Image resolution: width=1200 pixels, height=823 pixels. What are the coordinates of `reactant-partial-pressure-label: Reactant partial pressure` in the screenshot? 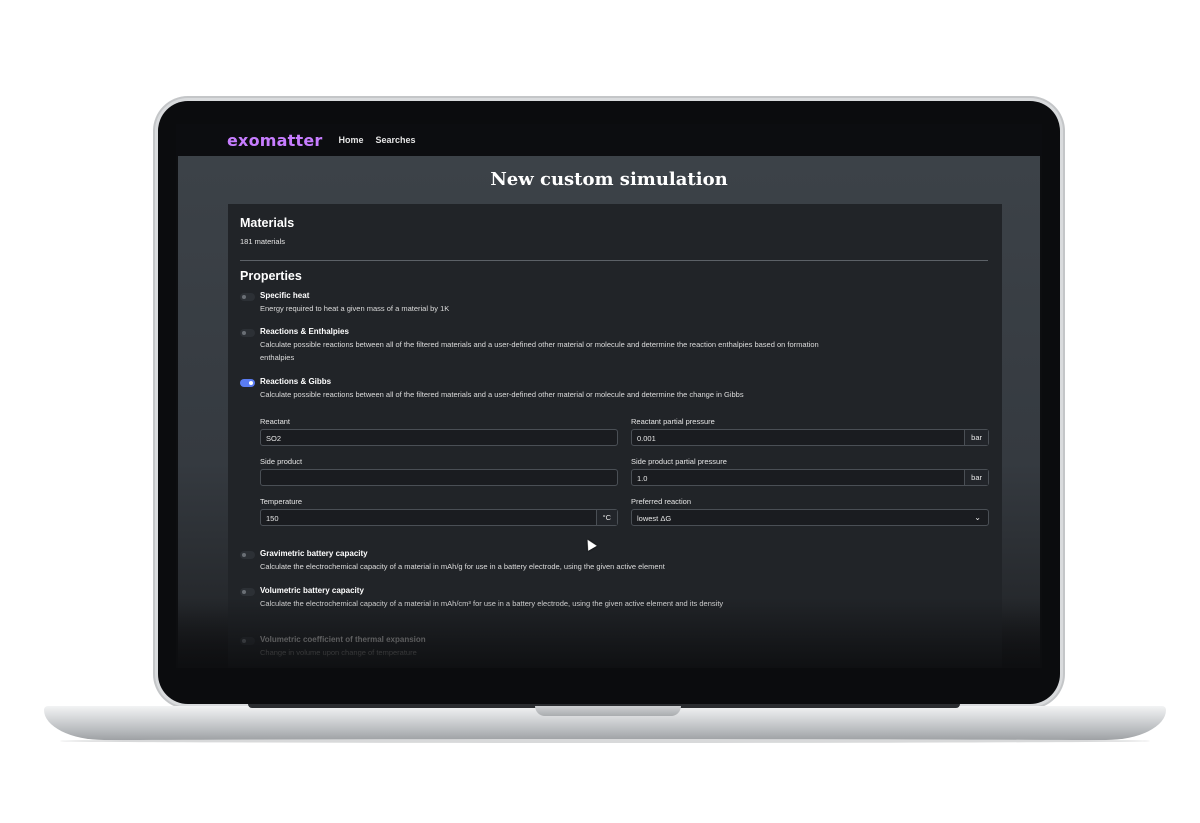 It's located at (673, 421).